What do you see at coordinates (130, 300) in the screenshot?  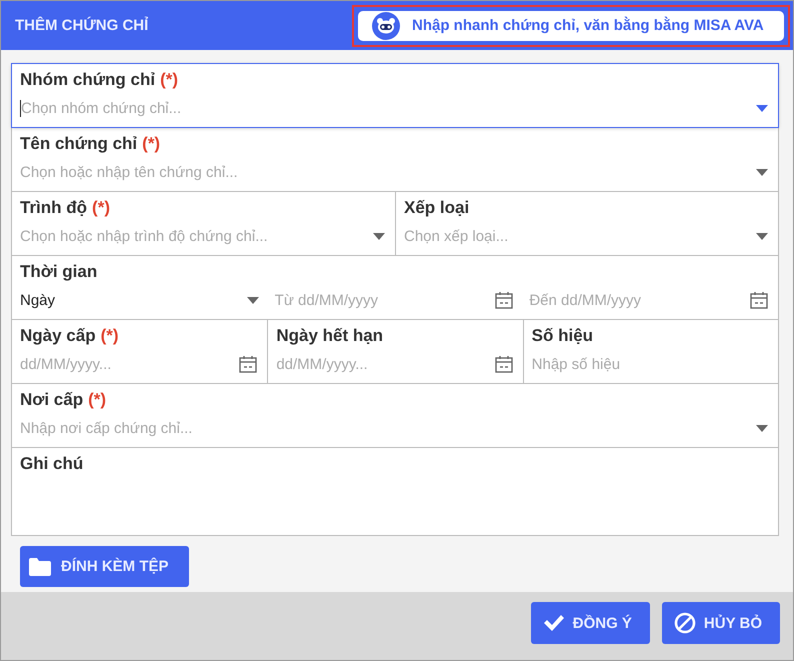 I see `select-field: Ngày` at bounding box center [130, 300].